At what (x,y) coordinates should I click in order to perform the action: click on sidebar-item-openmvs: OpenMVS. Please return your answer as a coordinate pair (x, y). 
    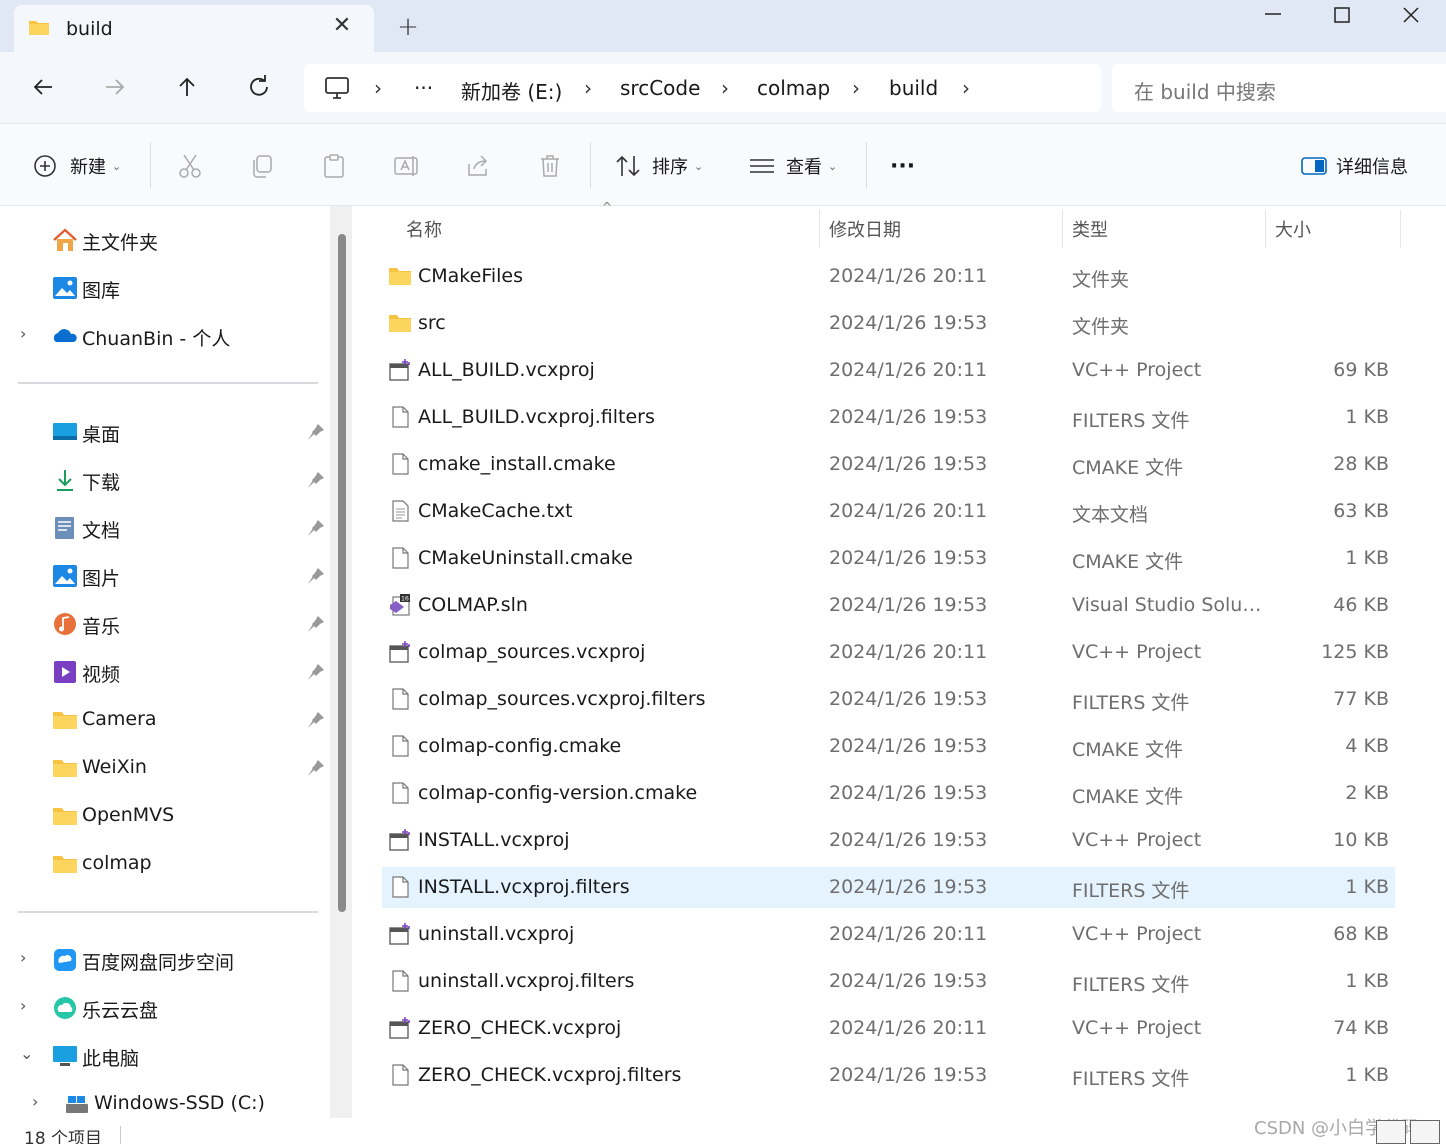
    Looking at the image, I should click on (165, 816).